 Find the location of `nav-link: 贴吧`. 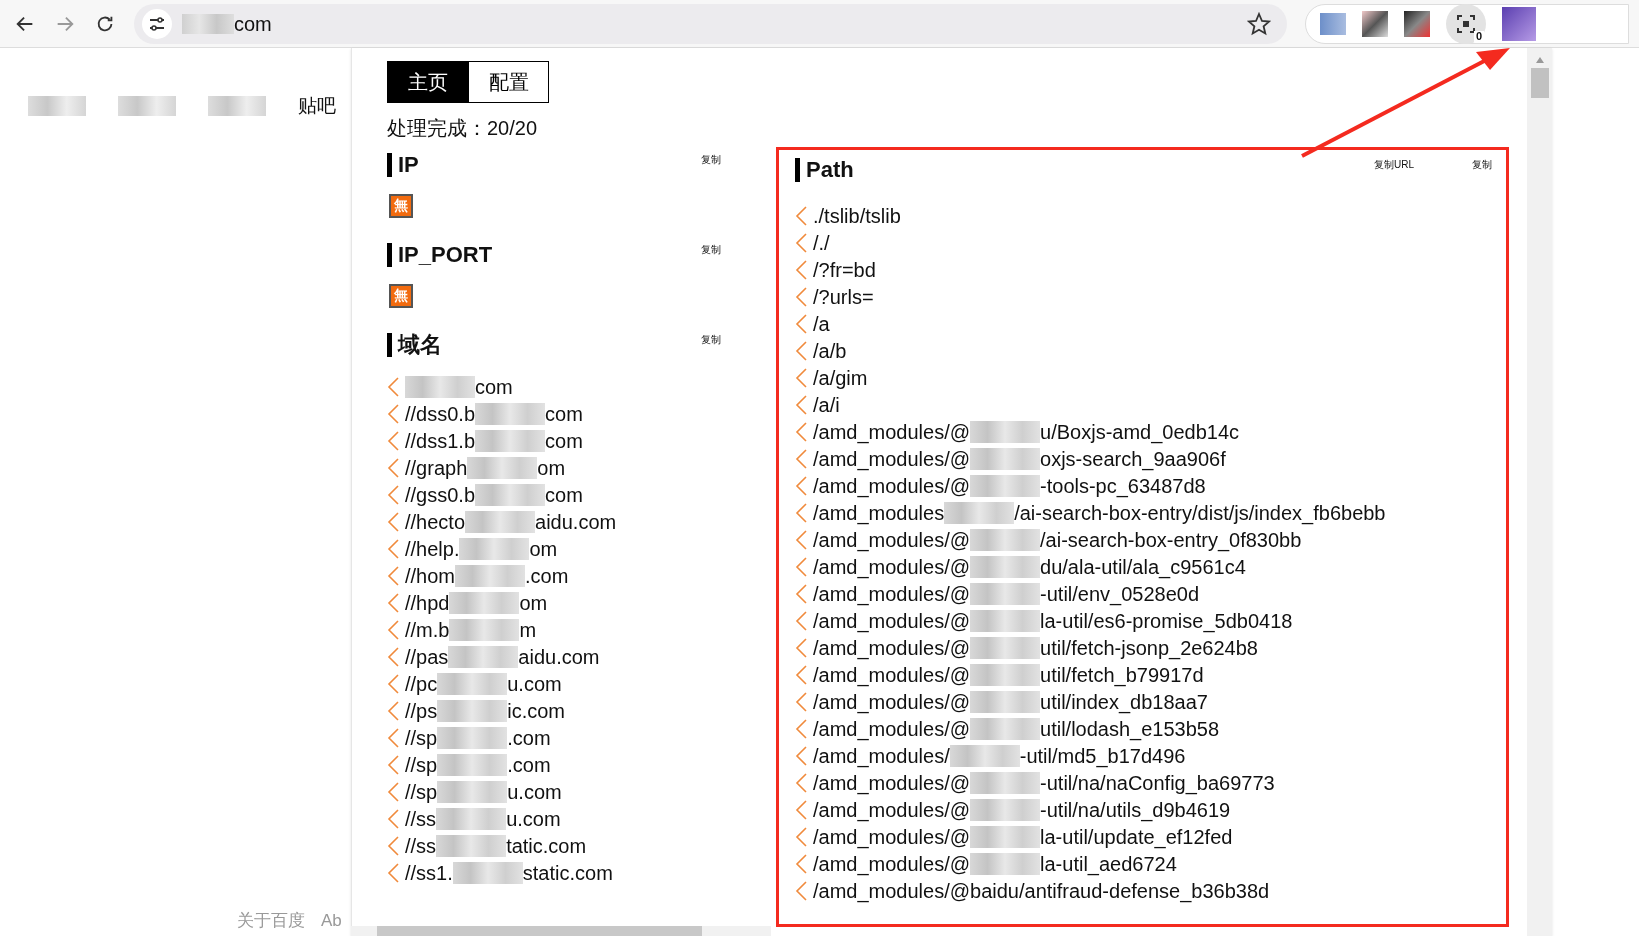

nav-link: 贴吧 is located at coordinates (317, 106).